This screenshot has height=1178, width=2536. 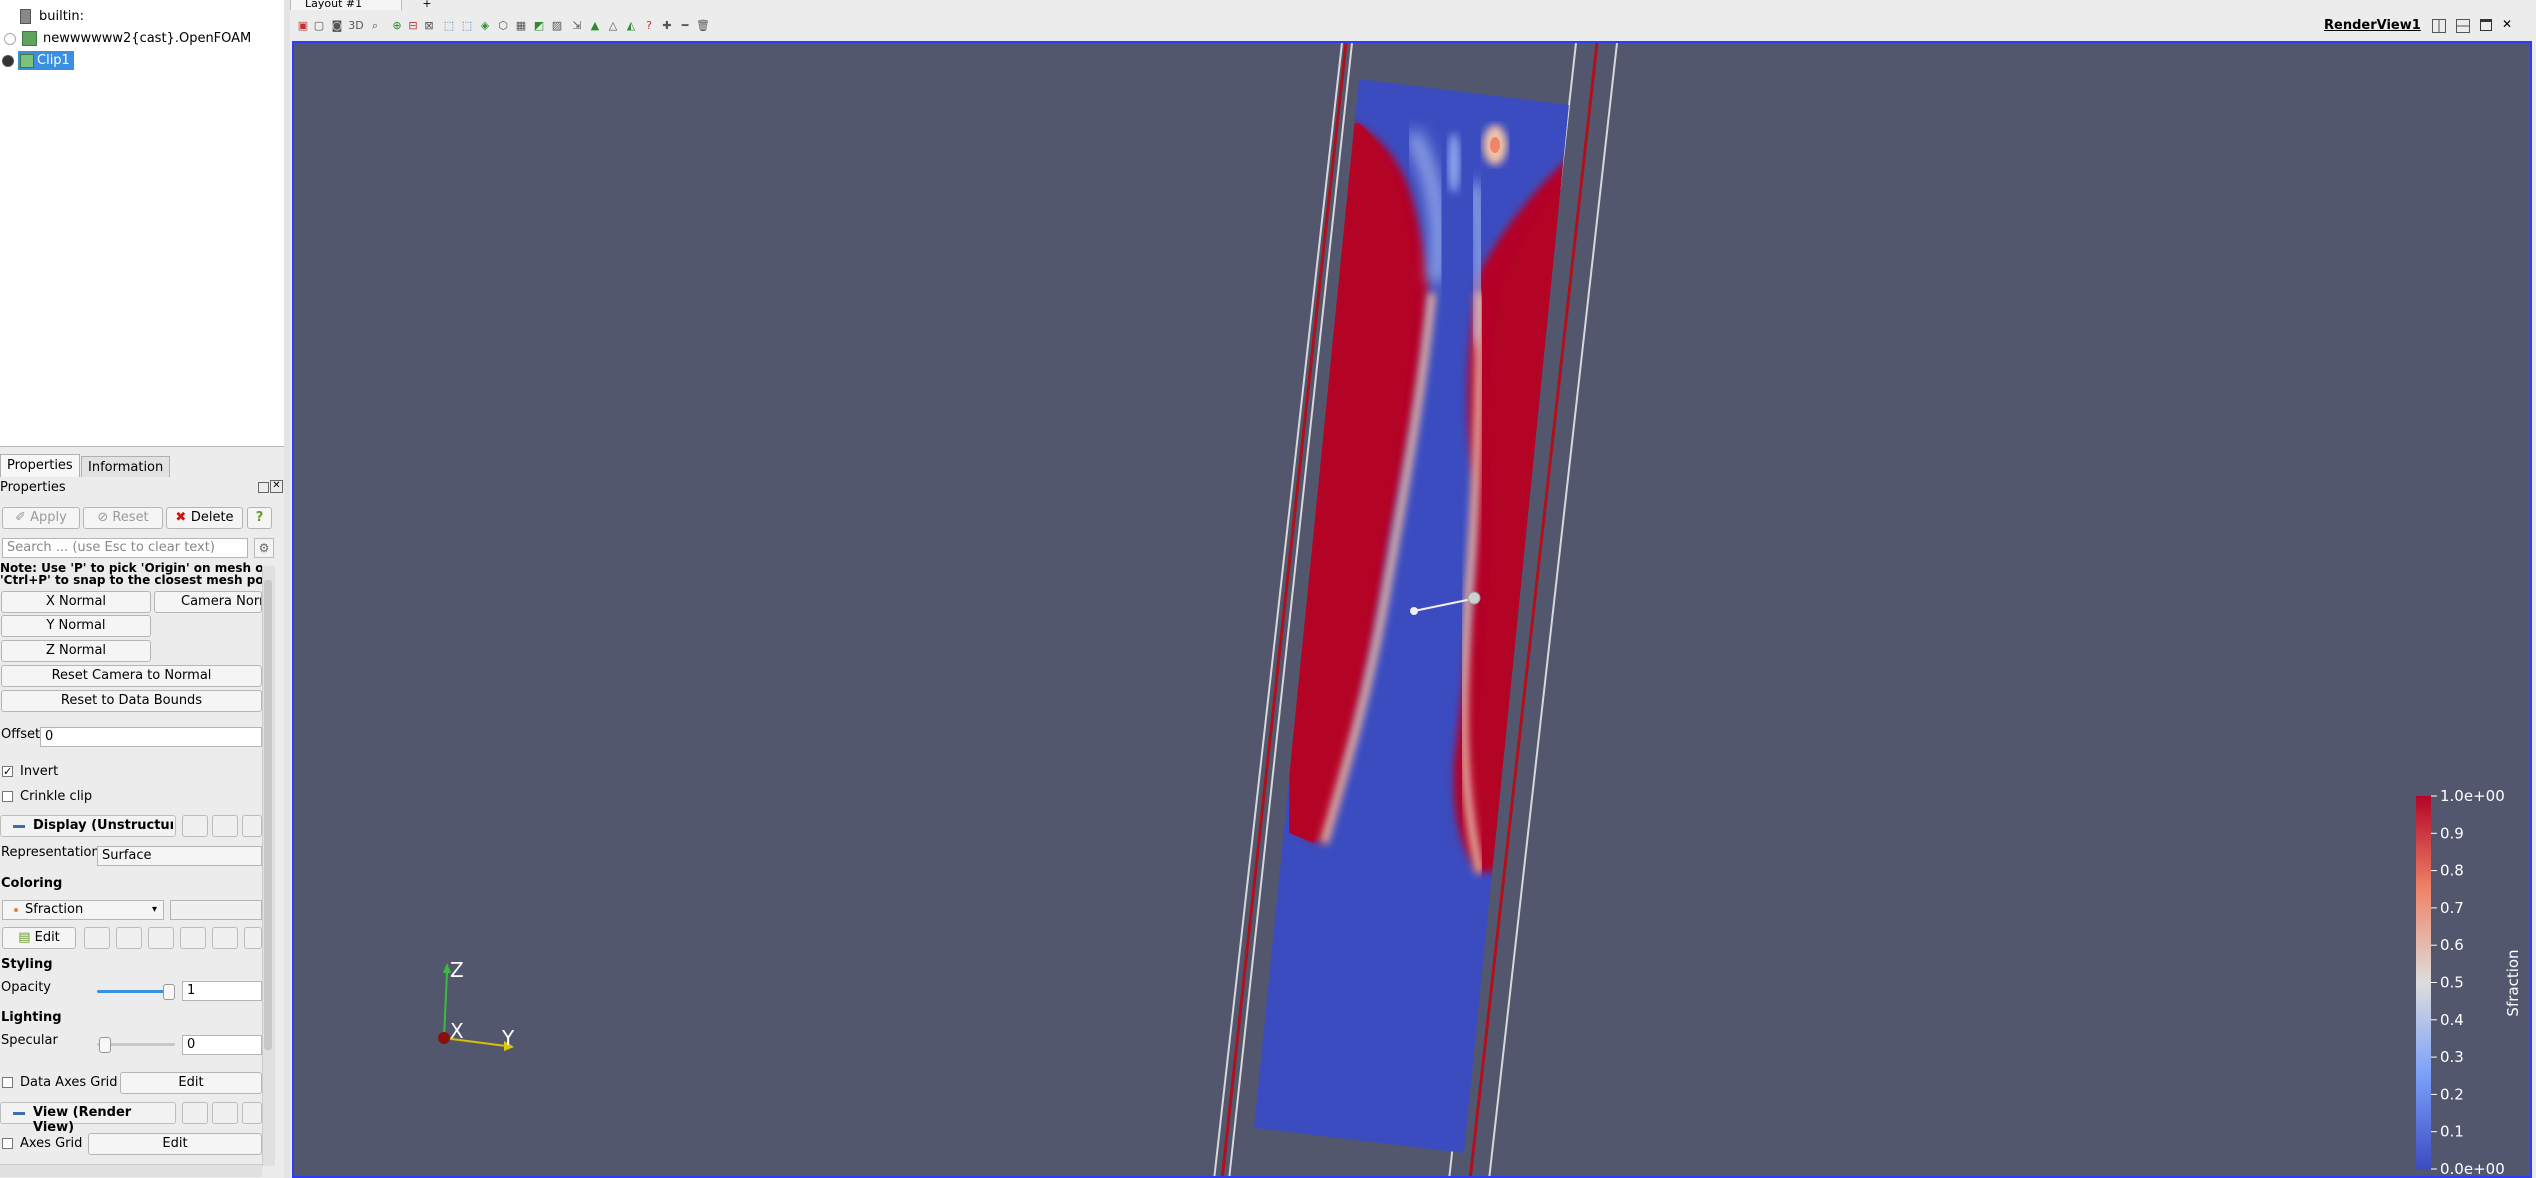 I want to click on reset-button: ⊘ Reset, so click(x=123, y=518).